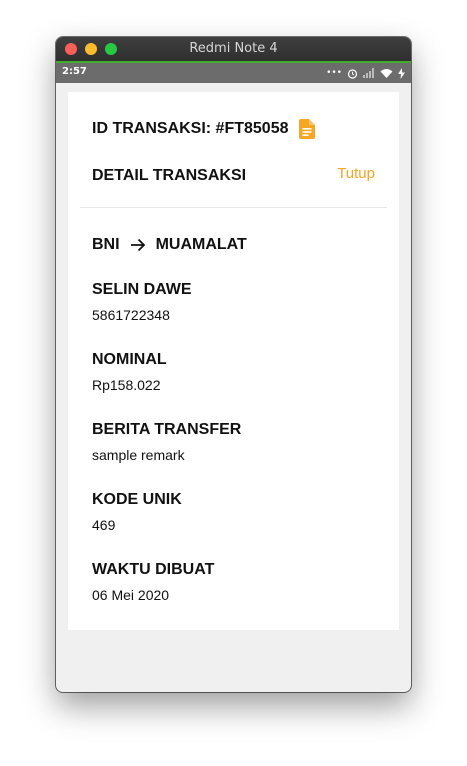 Image resolution: width=467 pixels, height=766 pixels. Describe the element at coordinates (106, 244) in the screenshot. I see `from-bank: BNI` at that location.